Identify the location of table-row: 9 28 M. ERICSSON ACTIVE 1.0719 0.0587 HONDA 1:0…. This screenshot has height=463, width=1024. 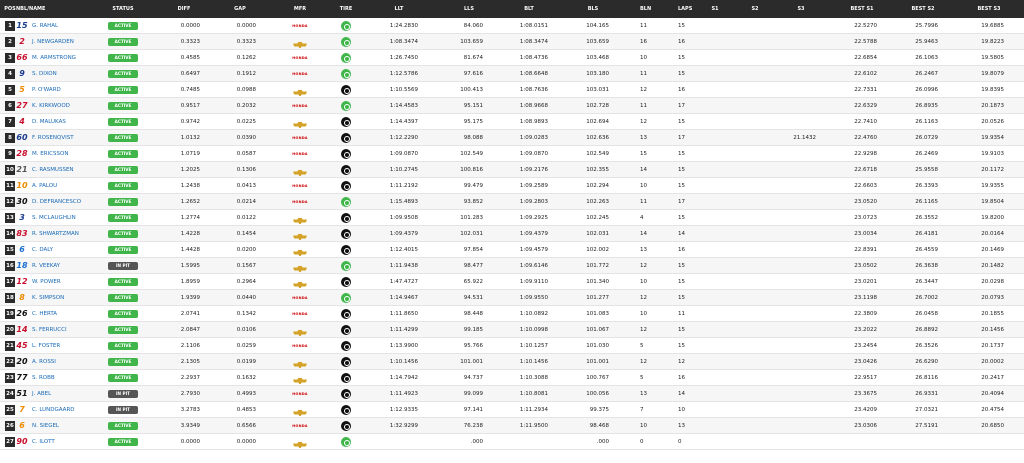
(512, 154).